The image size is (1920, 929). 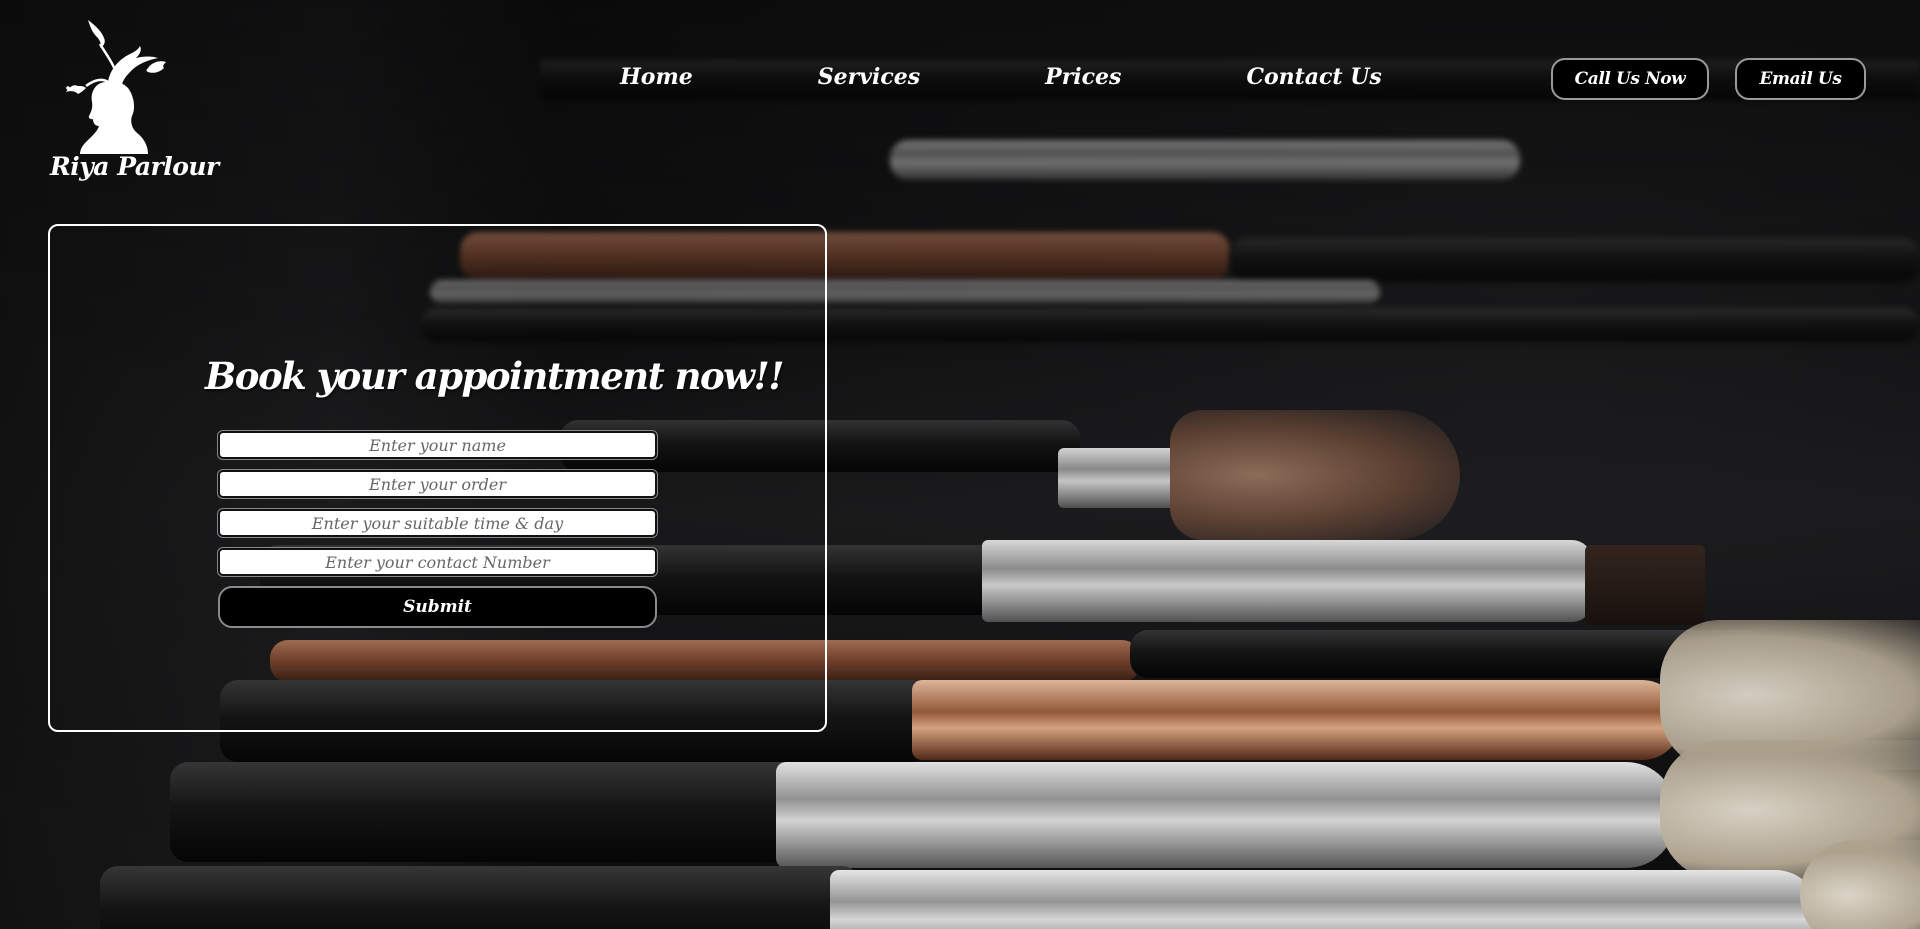 What do you see at coordinates (869, 77) in the screenshot?
I see `nav-services: Services` at bounding box center [869, 77].